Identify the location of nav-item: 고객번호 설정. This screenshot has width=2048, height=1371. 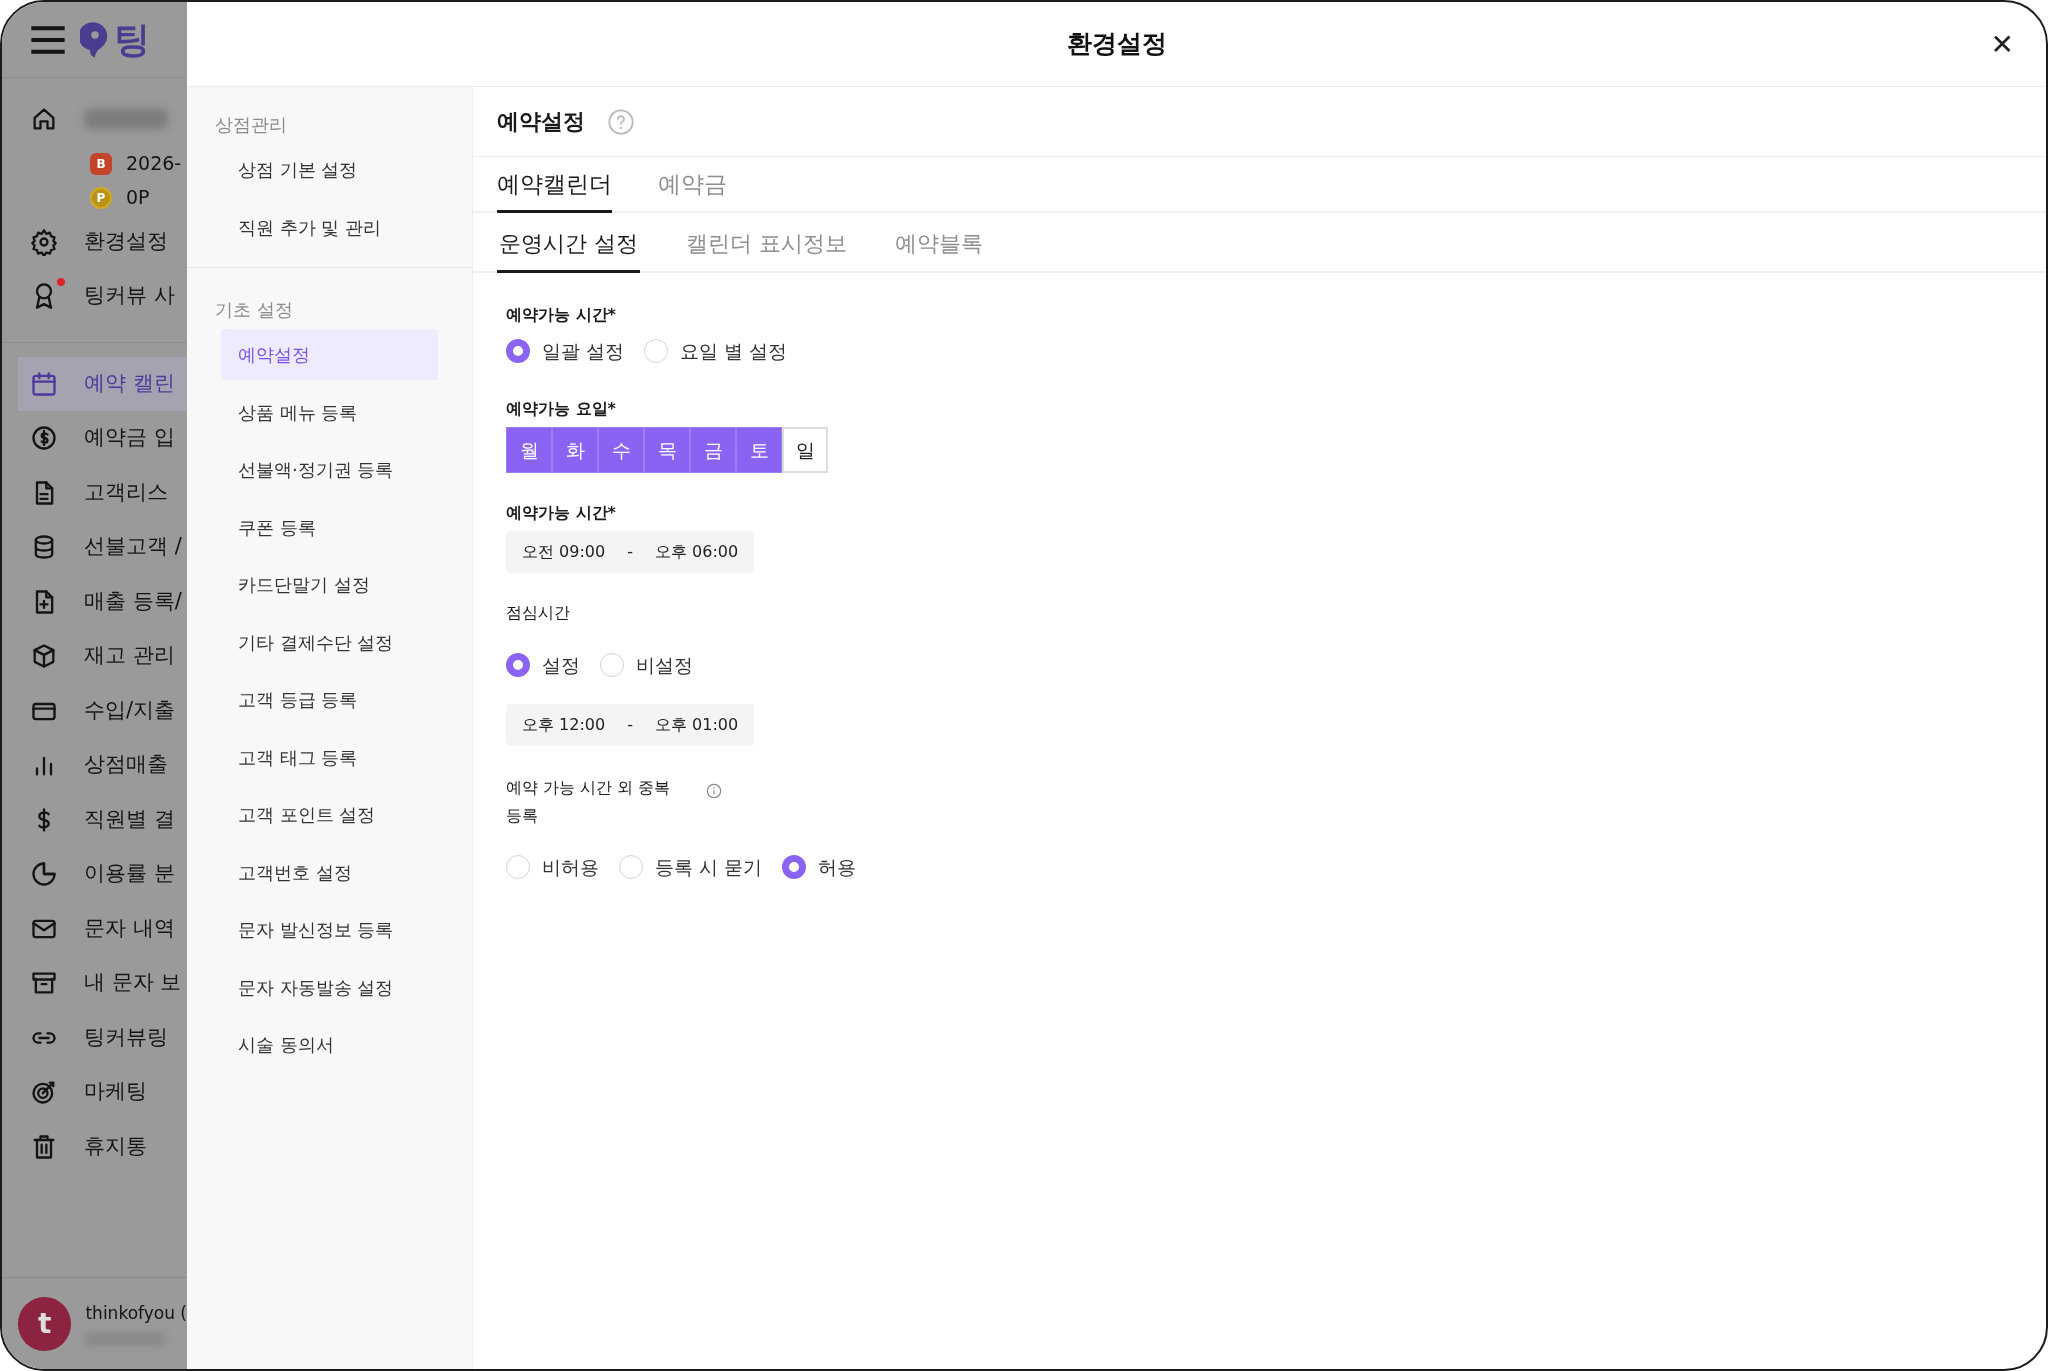
(329, 872).